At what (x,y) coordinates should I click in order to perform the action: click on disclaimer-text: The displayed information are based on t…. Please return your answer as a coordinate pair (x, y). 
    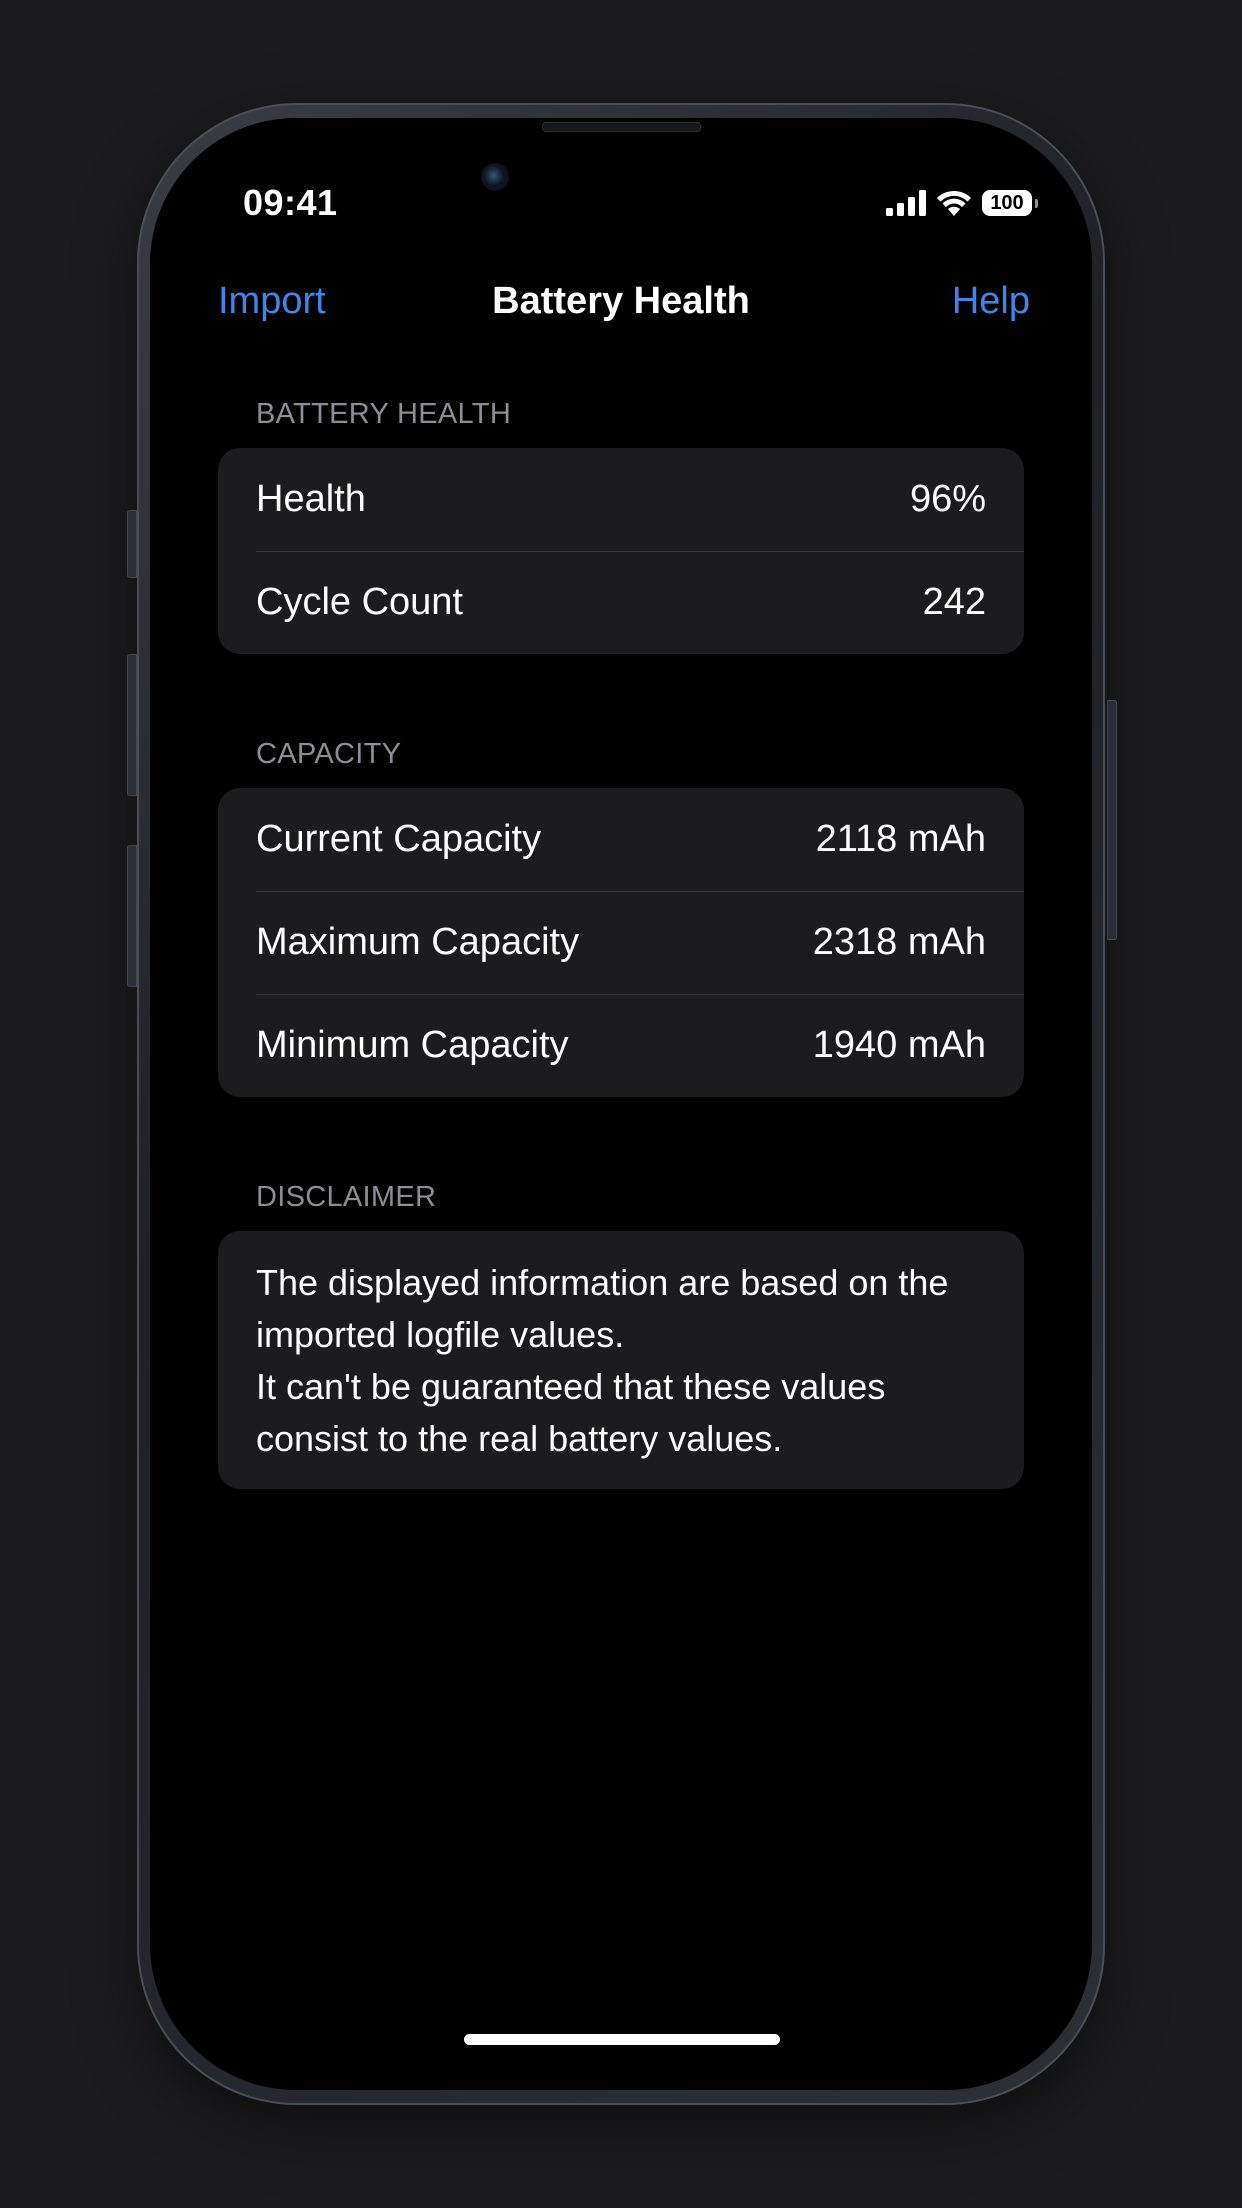
    Looking at the image, I should click on (621, 1360).